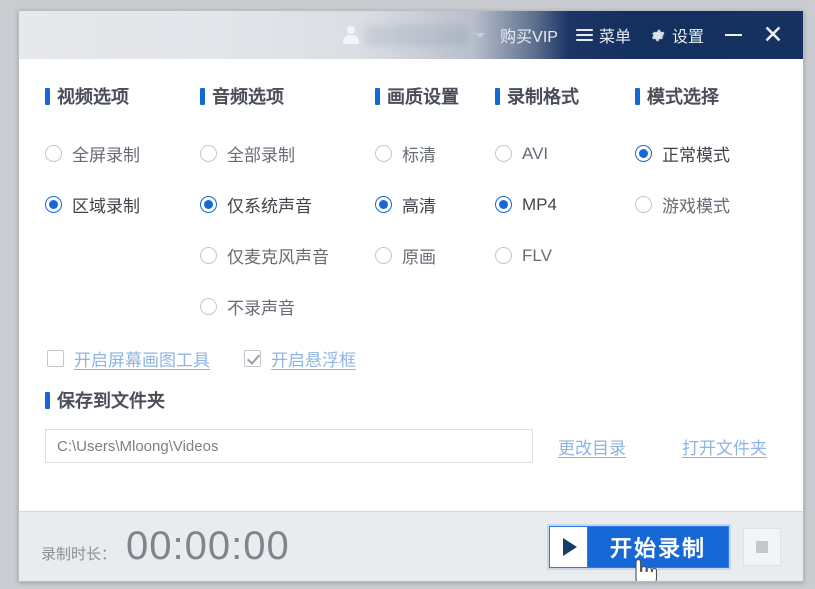 The image size is (815, 589). I want to click on recording-duration: 录制时长： 00:00:00, so click(165, 546).